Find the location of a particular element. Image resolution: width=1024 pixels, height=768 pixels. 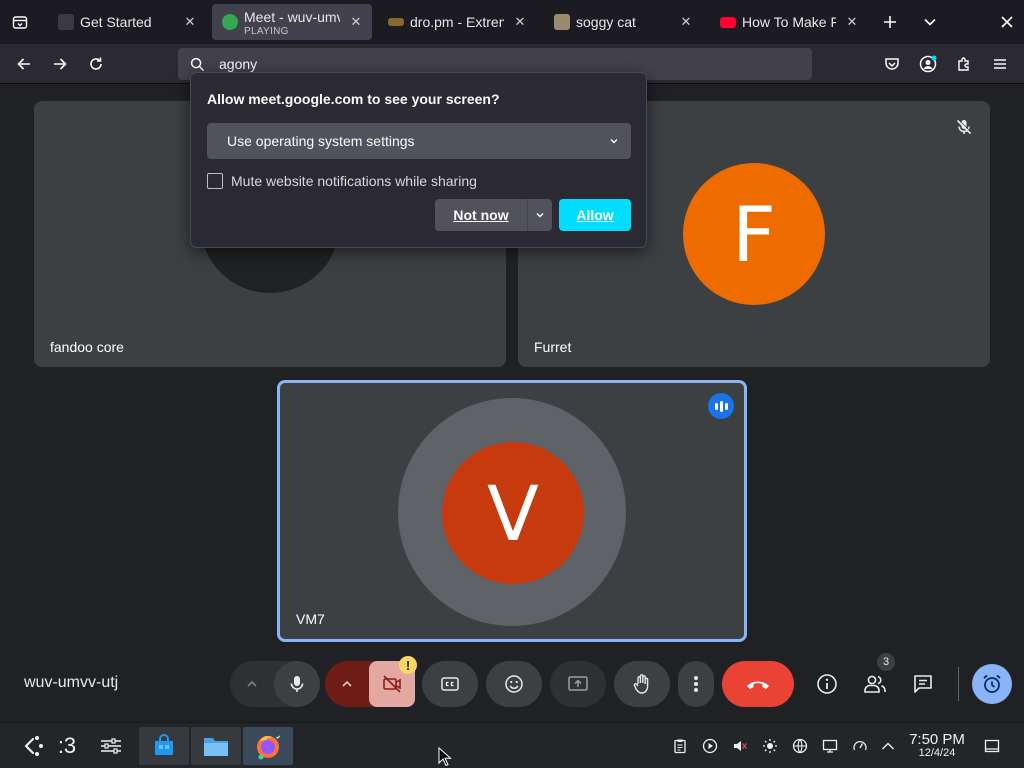

mic-button is located at coordinates (297, 684).